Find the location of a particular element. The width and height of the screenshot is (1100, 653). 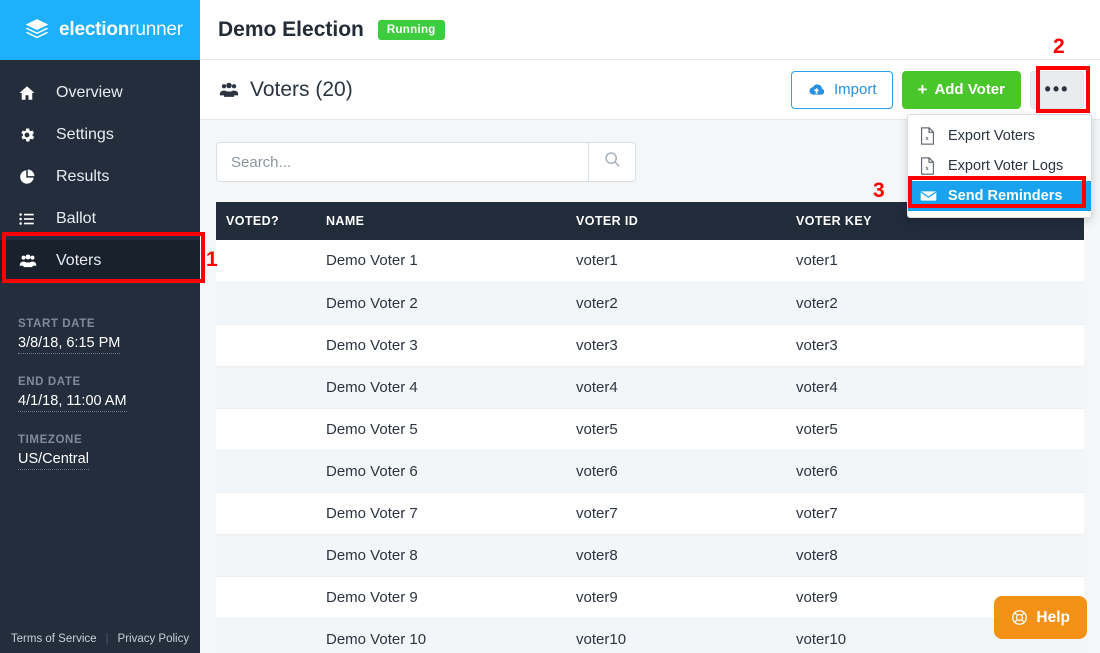

sidebar-item-voters: Voters is located at coordinates (100, 261).